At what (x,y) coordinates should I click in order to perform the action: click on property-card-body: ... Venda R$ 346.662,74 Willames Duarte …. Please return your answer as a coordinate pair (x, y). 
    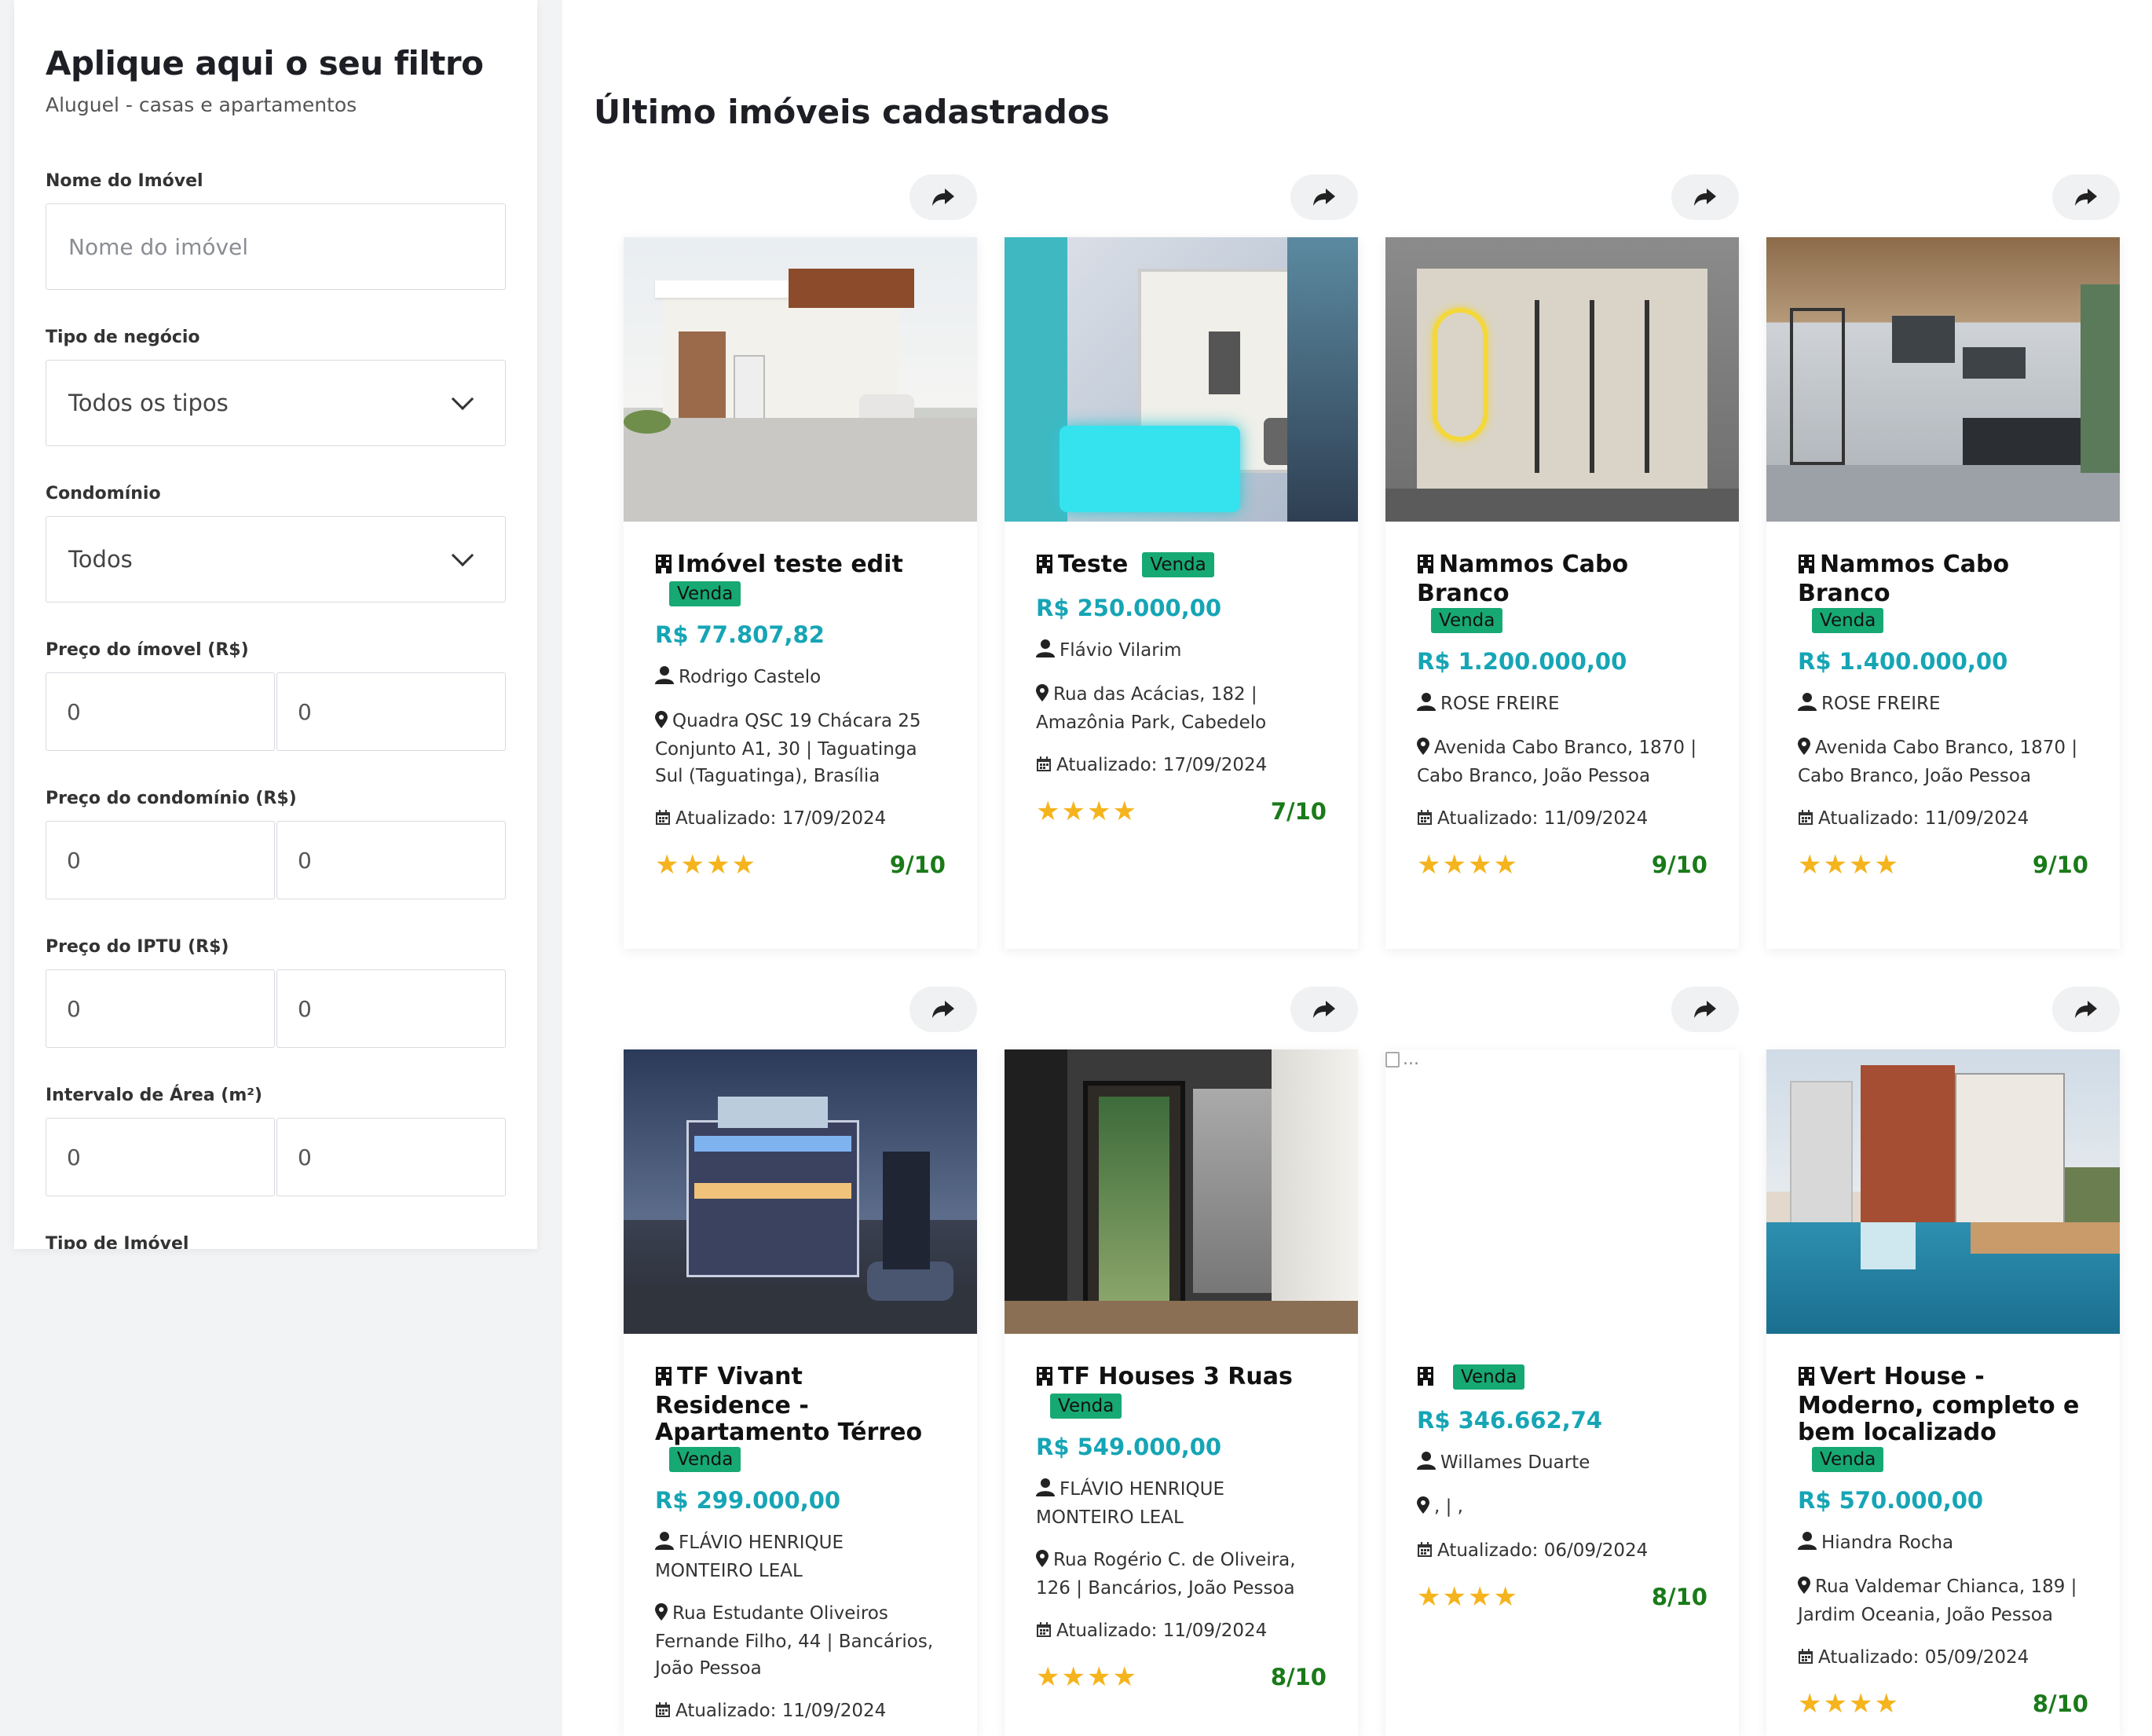
    Looking at the image, I should click on (1562, 1392).